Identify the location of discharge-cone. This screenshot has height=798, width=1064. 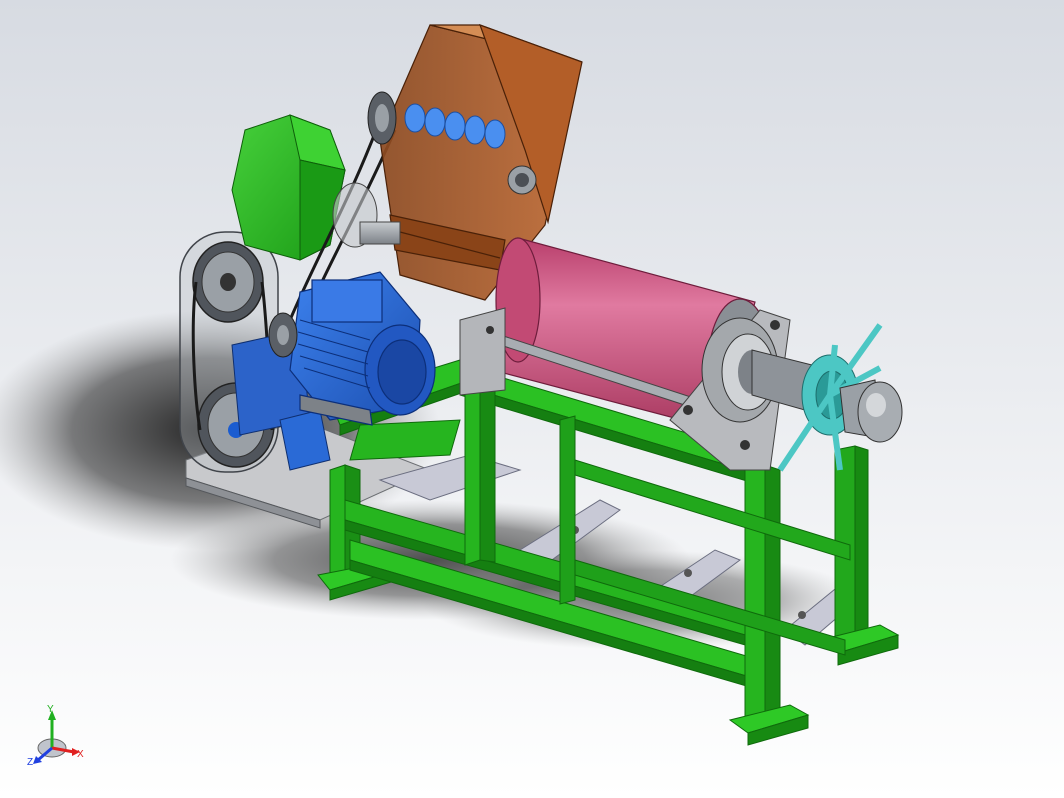
(871, 411).